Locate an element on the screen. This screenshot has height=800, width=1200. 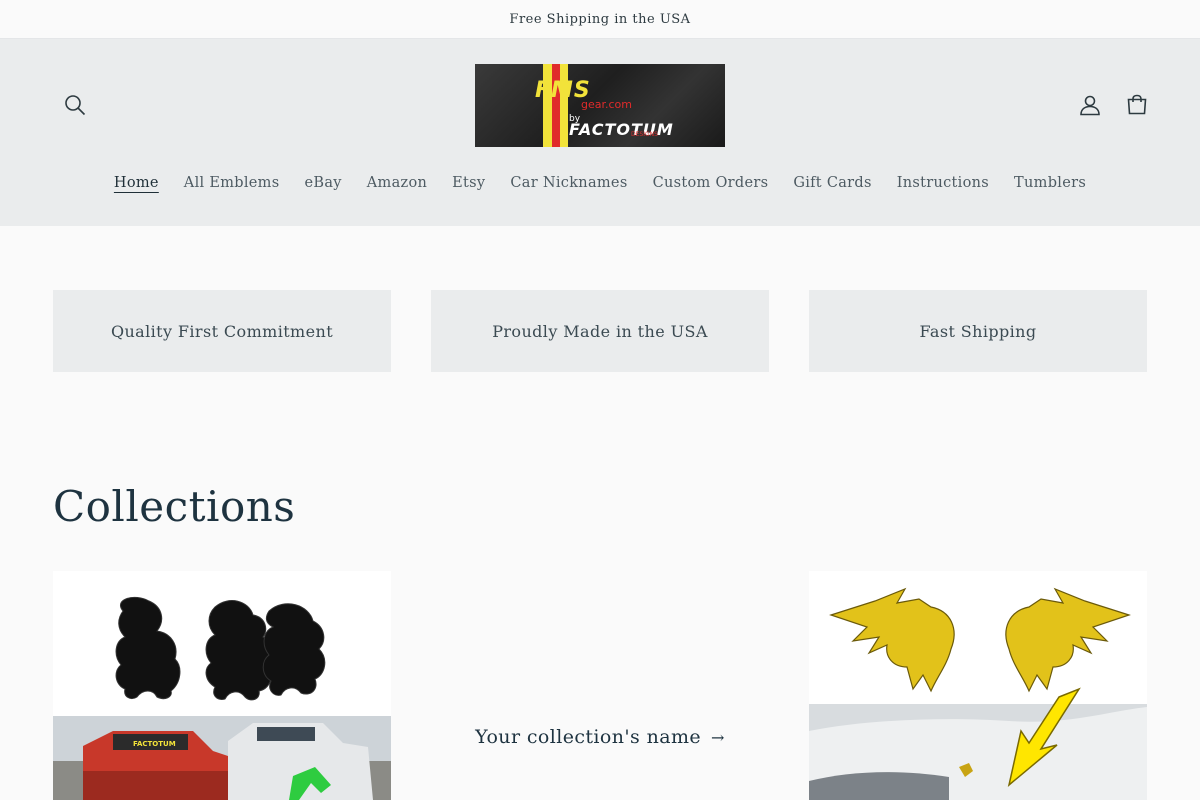
nav-item-custom-orders: Custom Orders is located at coordinates (710, 183).